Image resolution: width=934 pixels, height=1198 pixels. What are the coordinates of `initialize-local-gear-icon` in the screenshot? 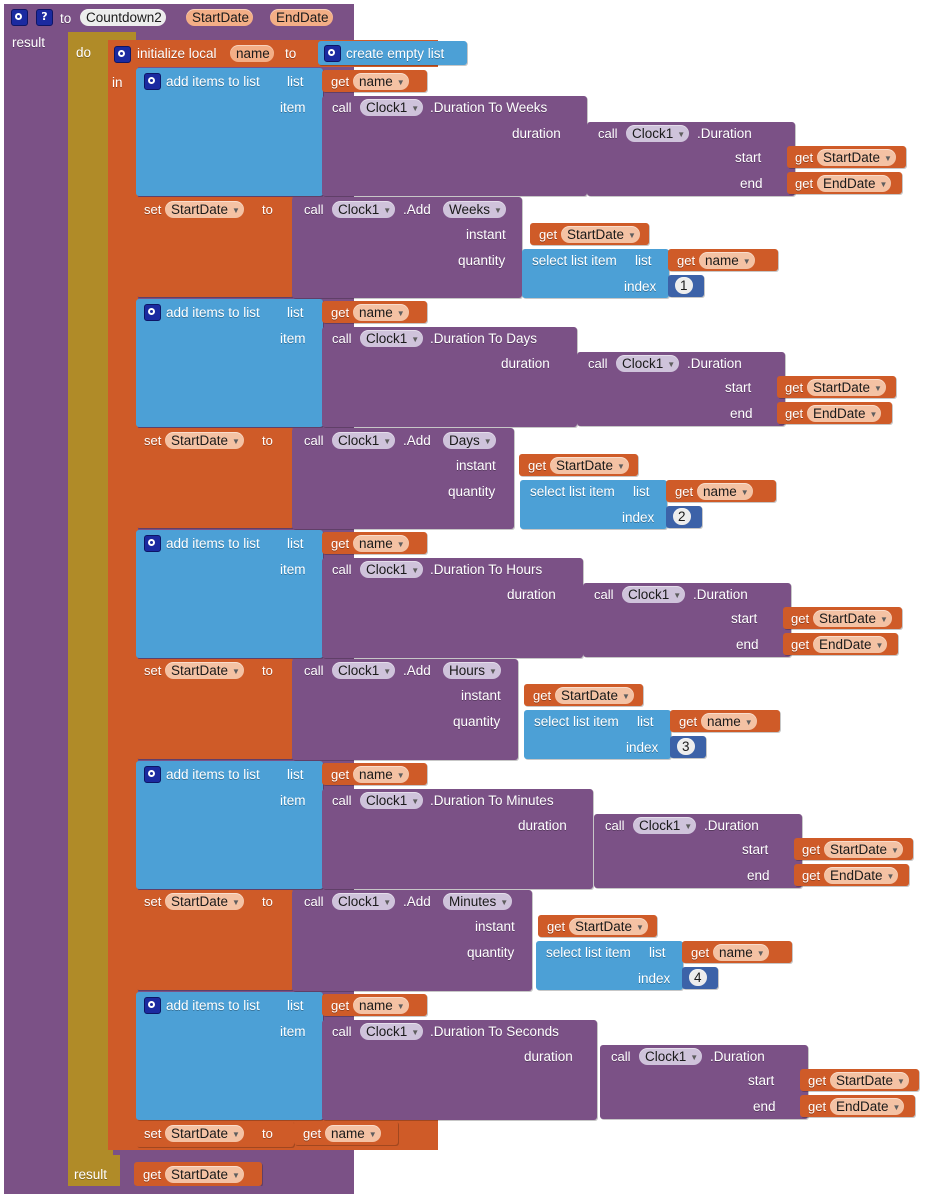 It's located at (122, 54).